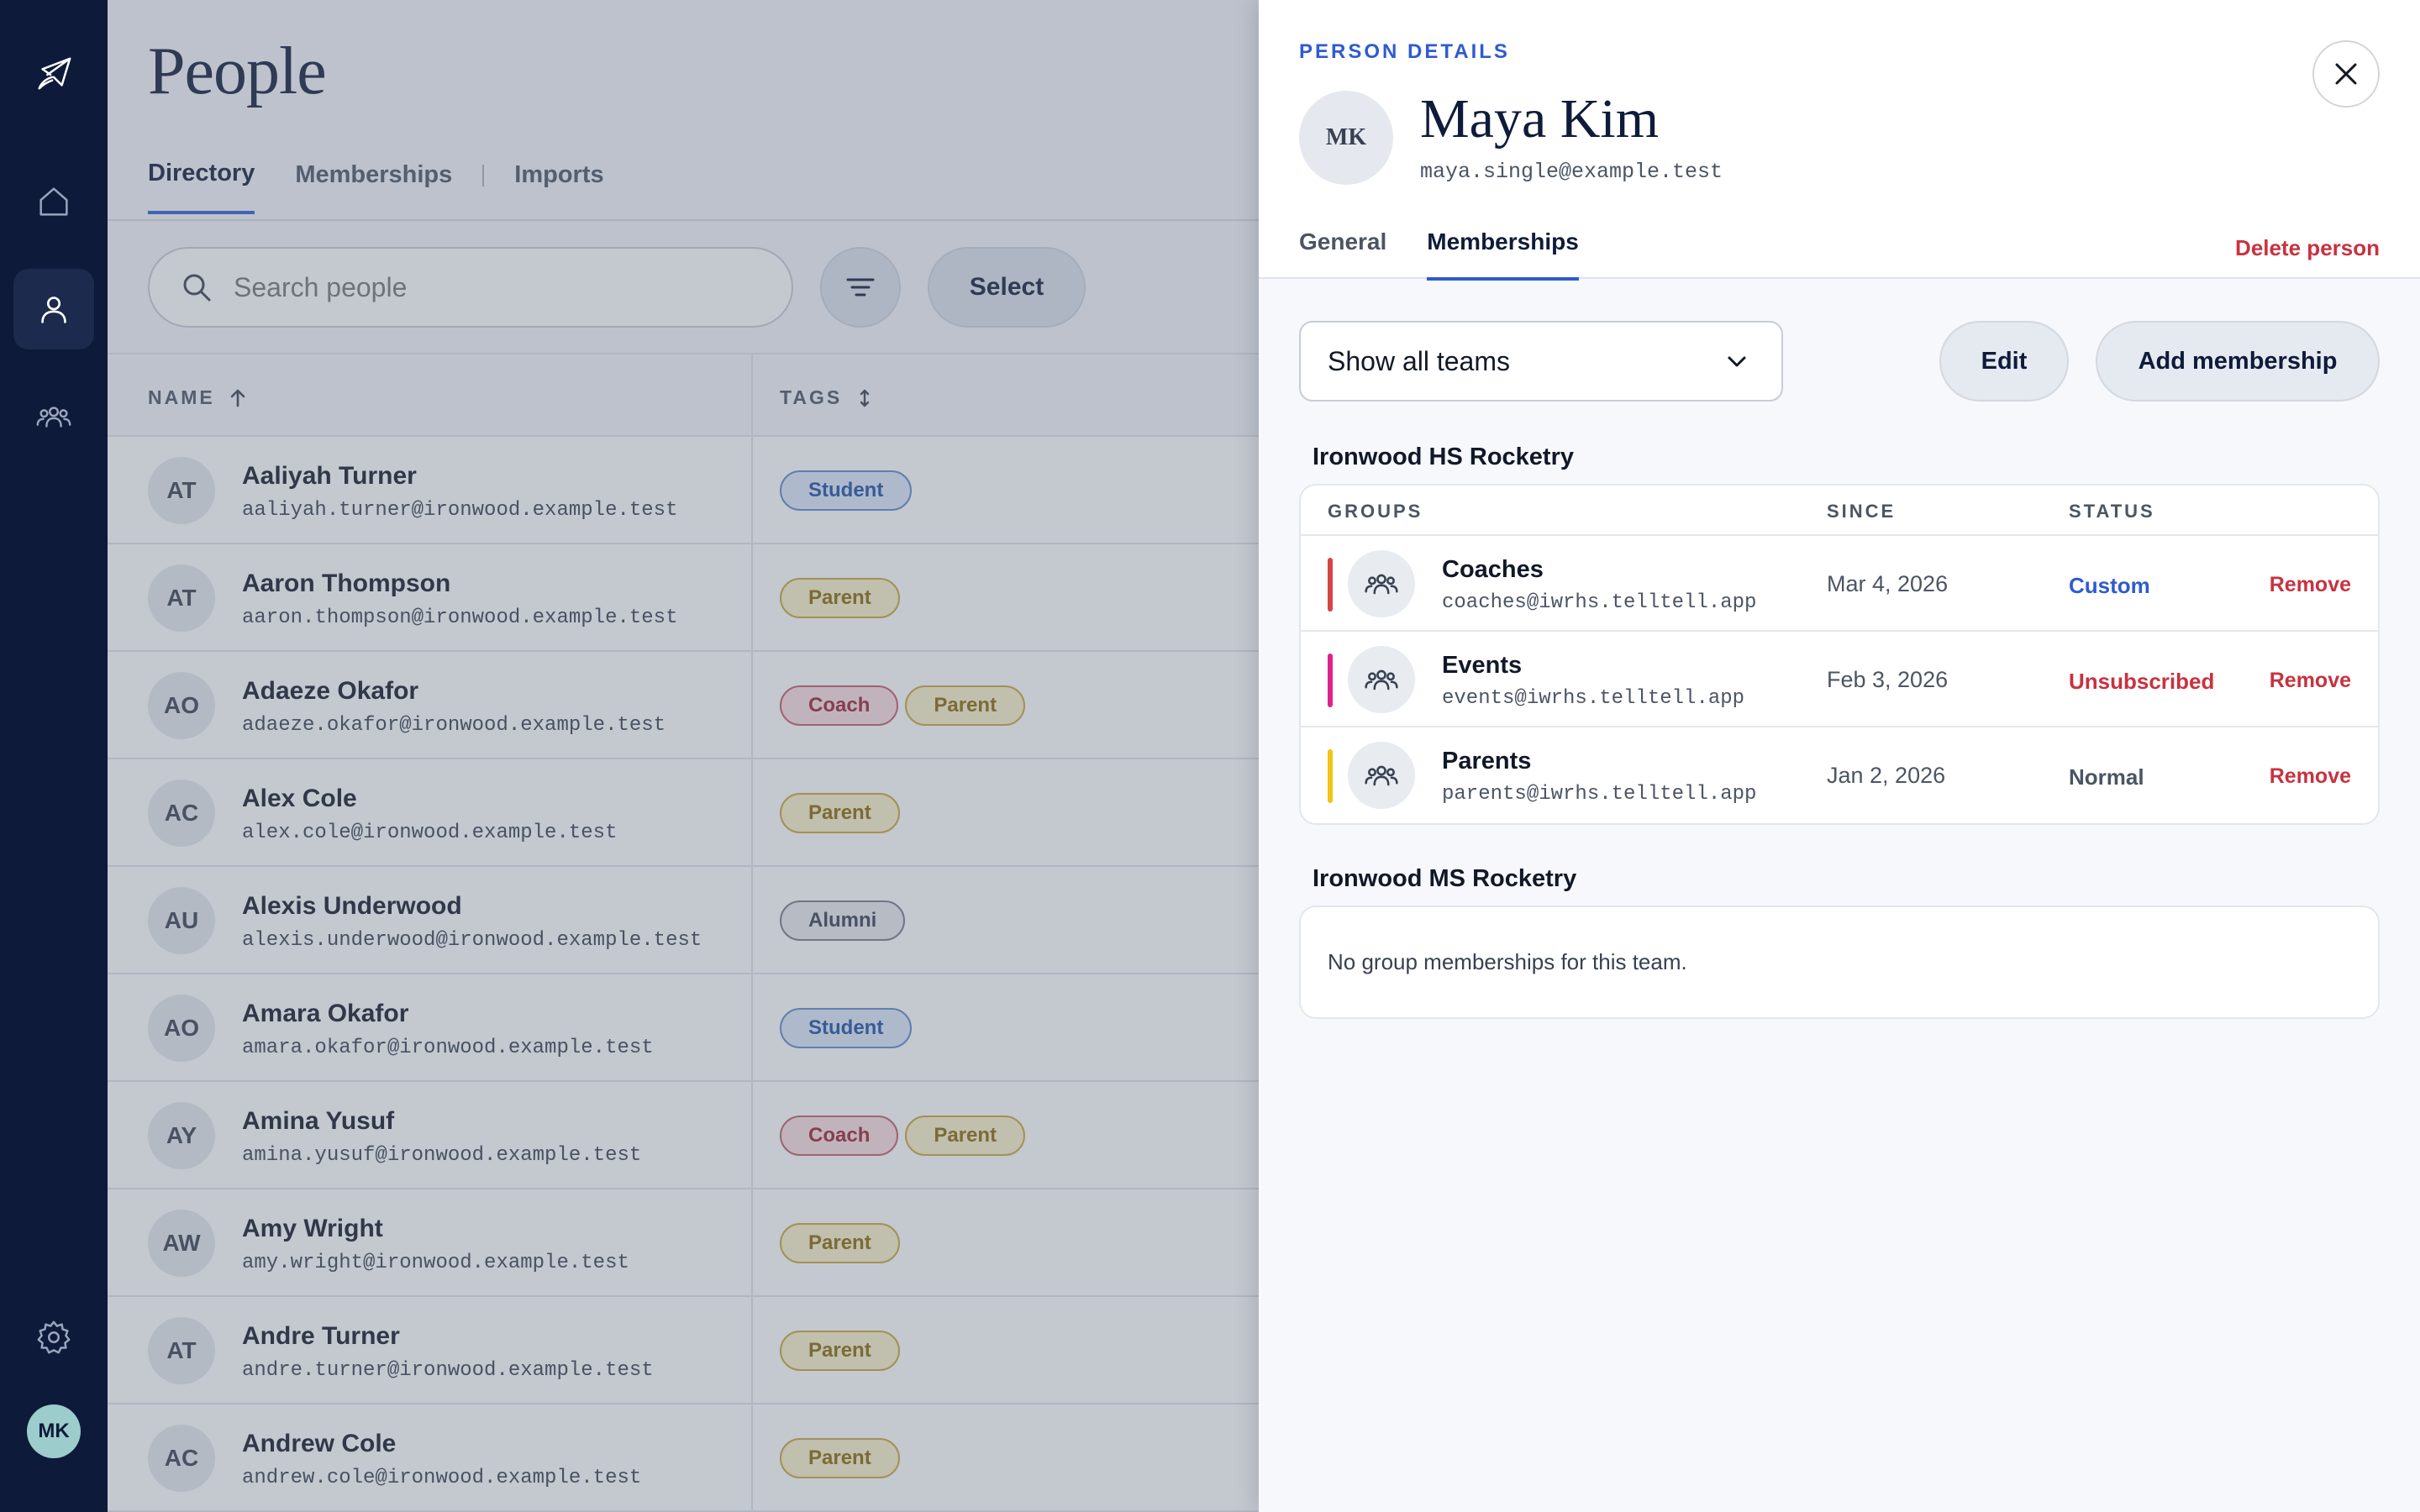  I want to click on user-avatar: MK, so click(54, 1431).